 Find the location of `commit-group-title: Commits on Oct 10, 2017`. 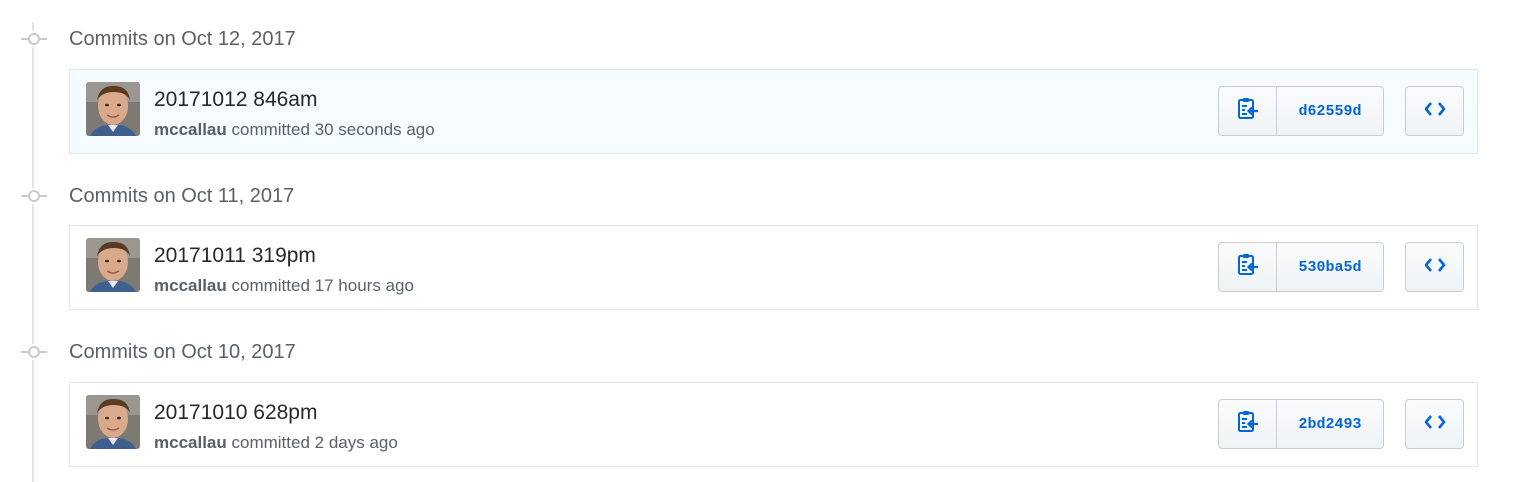

commit-group-title: Commits on Oct 10, 2017 is located at coordinates (182, 352).